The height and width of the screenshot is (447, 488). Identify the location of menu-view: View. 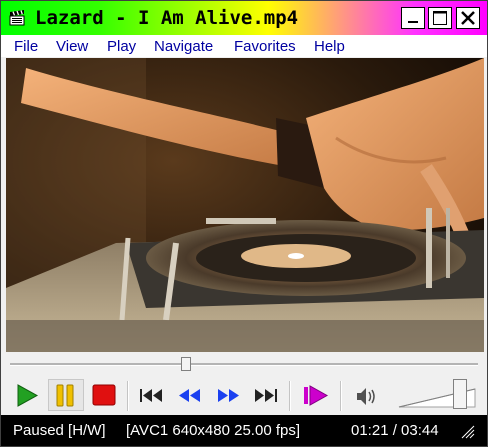
(72, 47).